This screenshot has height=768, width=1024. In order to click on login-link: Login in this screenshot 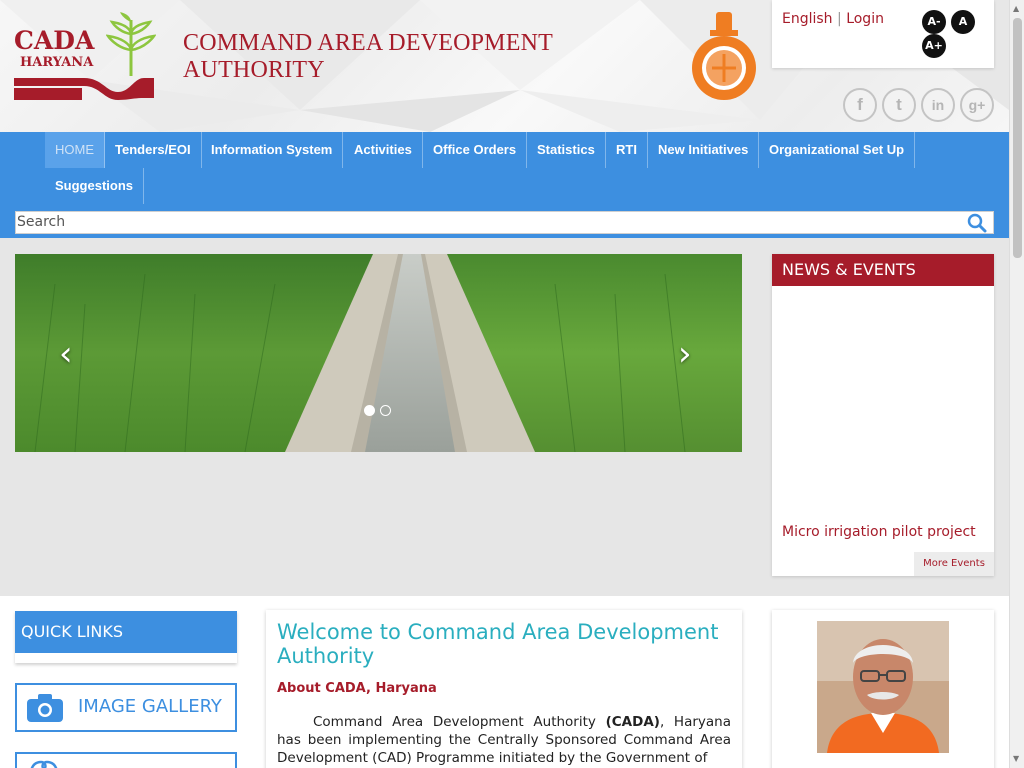, I will do `click(865, 19)`.